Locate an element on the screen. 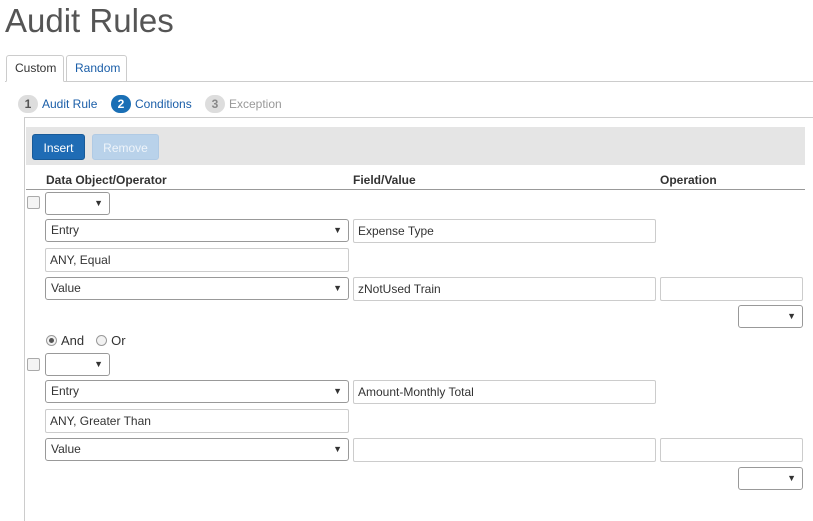  step-exception: 3 Exception is located at coordinates (243, 104).